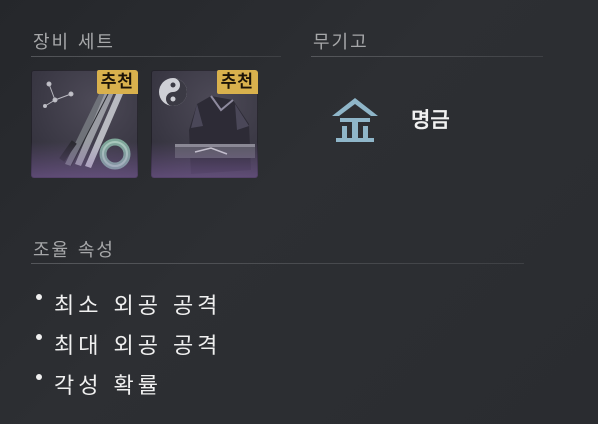 The image size is (598, 424). I want to click on stat-label: 최대 외공 공격, so click(138, 346).